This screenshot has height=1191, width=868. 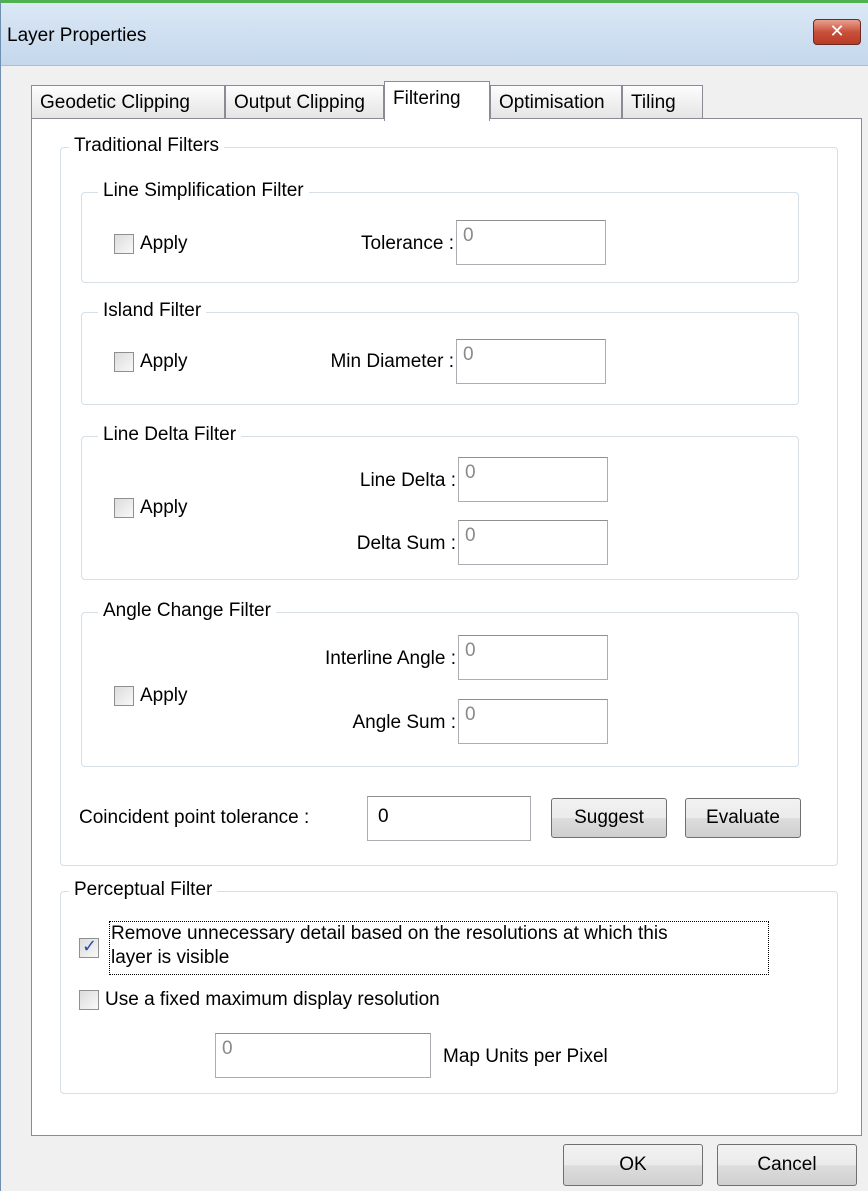 I want to click on perceptual-filter-legend: Perceptual Filter, so click(x=143, y=890).